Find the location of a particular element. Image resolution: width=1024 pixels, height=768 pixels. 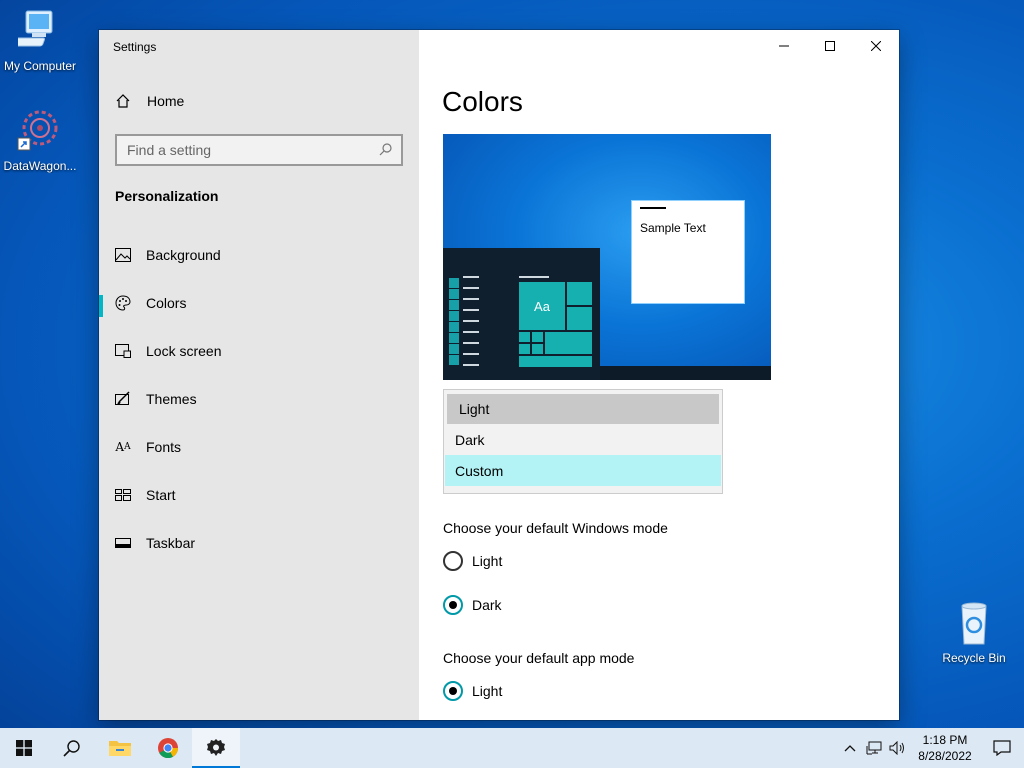

sidebar-item-background: Background is located at coordinates (259, 255).